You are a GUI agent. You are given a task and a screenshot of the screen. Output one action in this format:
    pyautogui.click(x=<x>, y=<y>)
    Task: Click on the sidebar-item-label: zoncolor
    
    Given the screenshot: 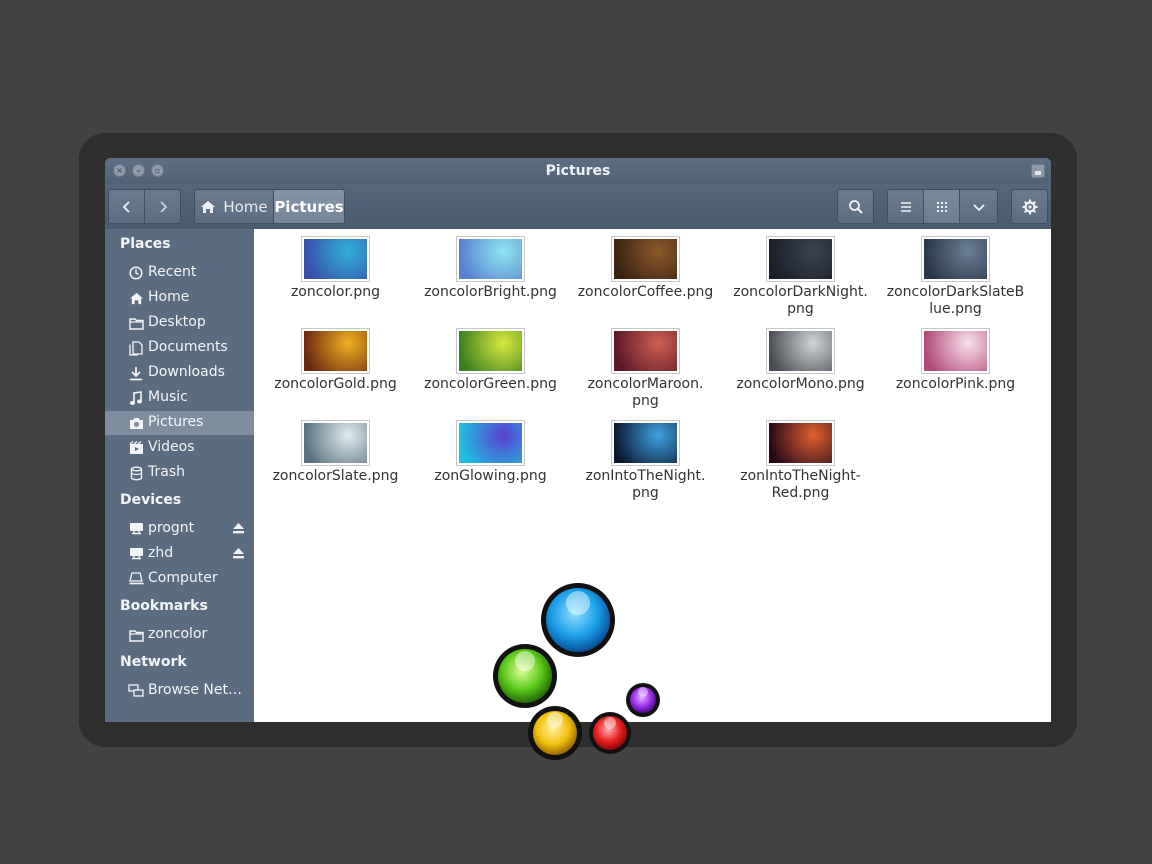 What is the action you would take?
    pyautogui.click(x=178, y=634)
    